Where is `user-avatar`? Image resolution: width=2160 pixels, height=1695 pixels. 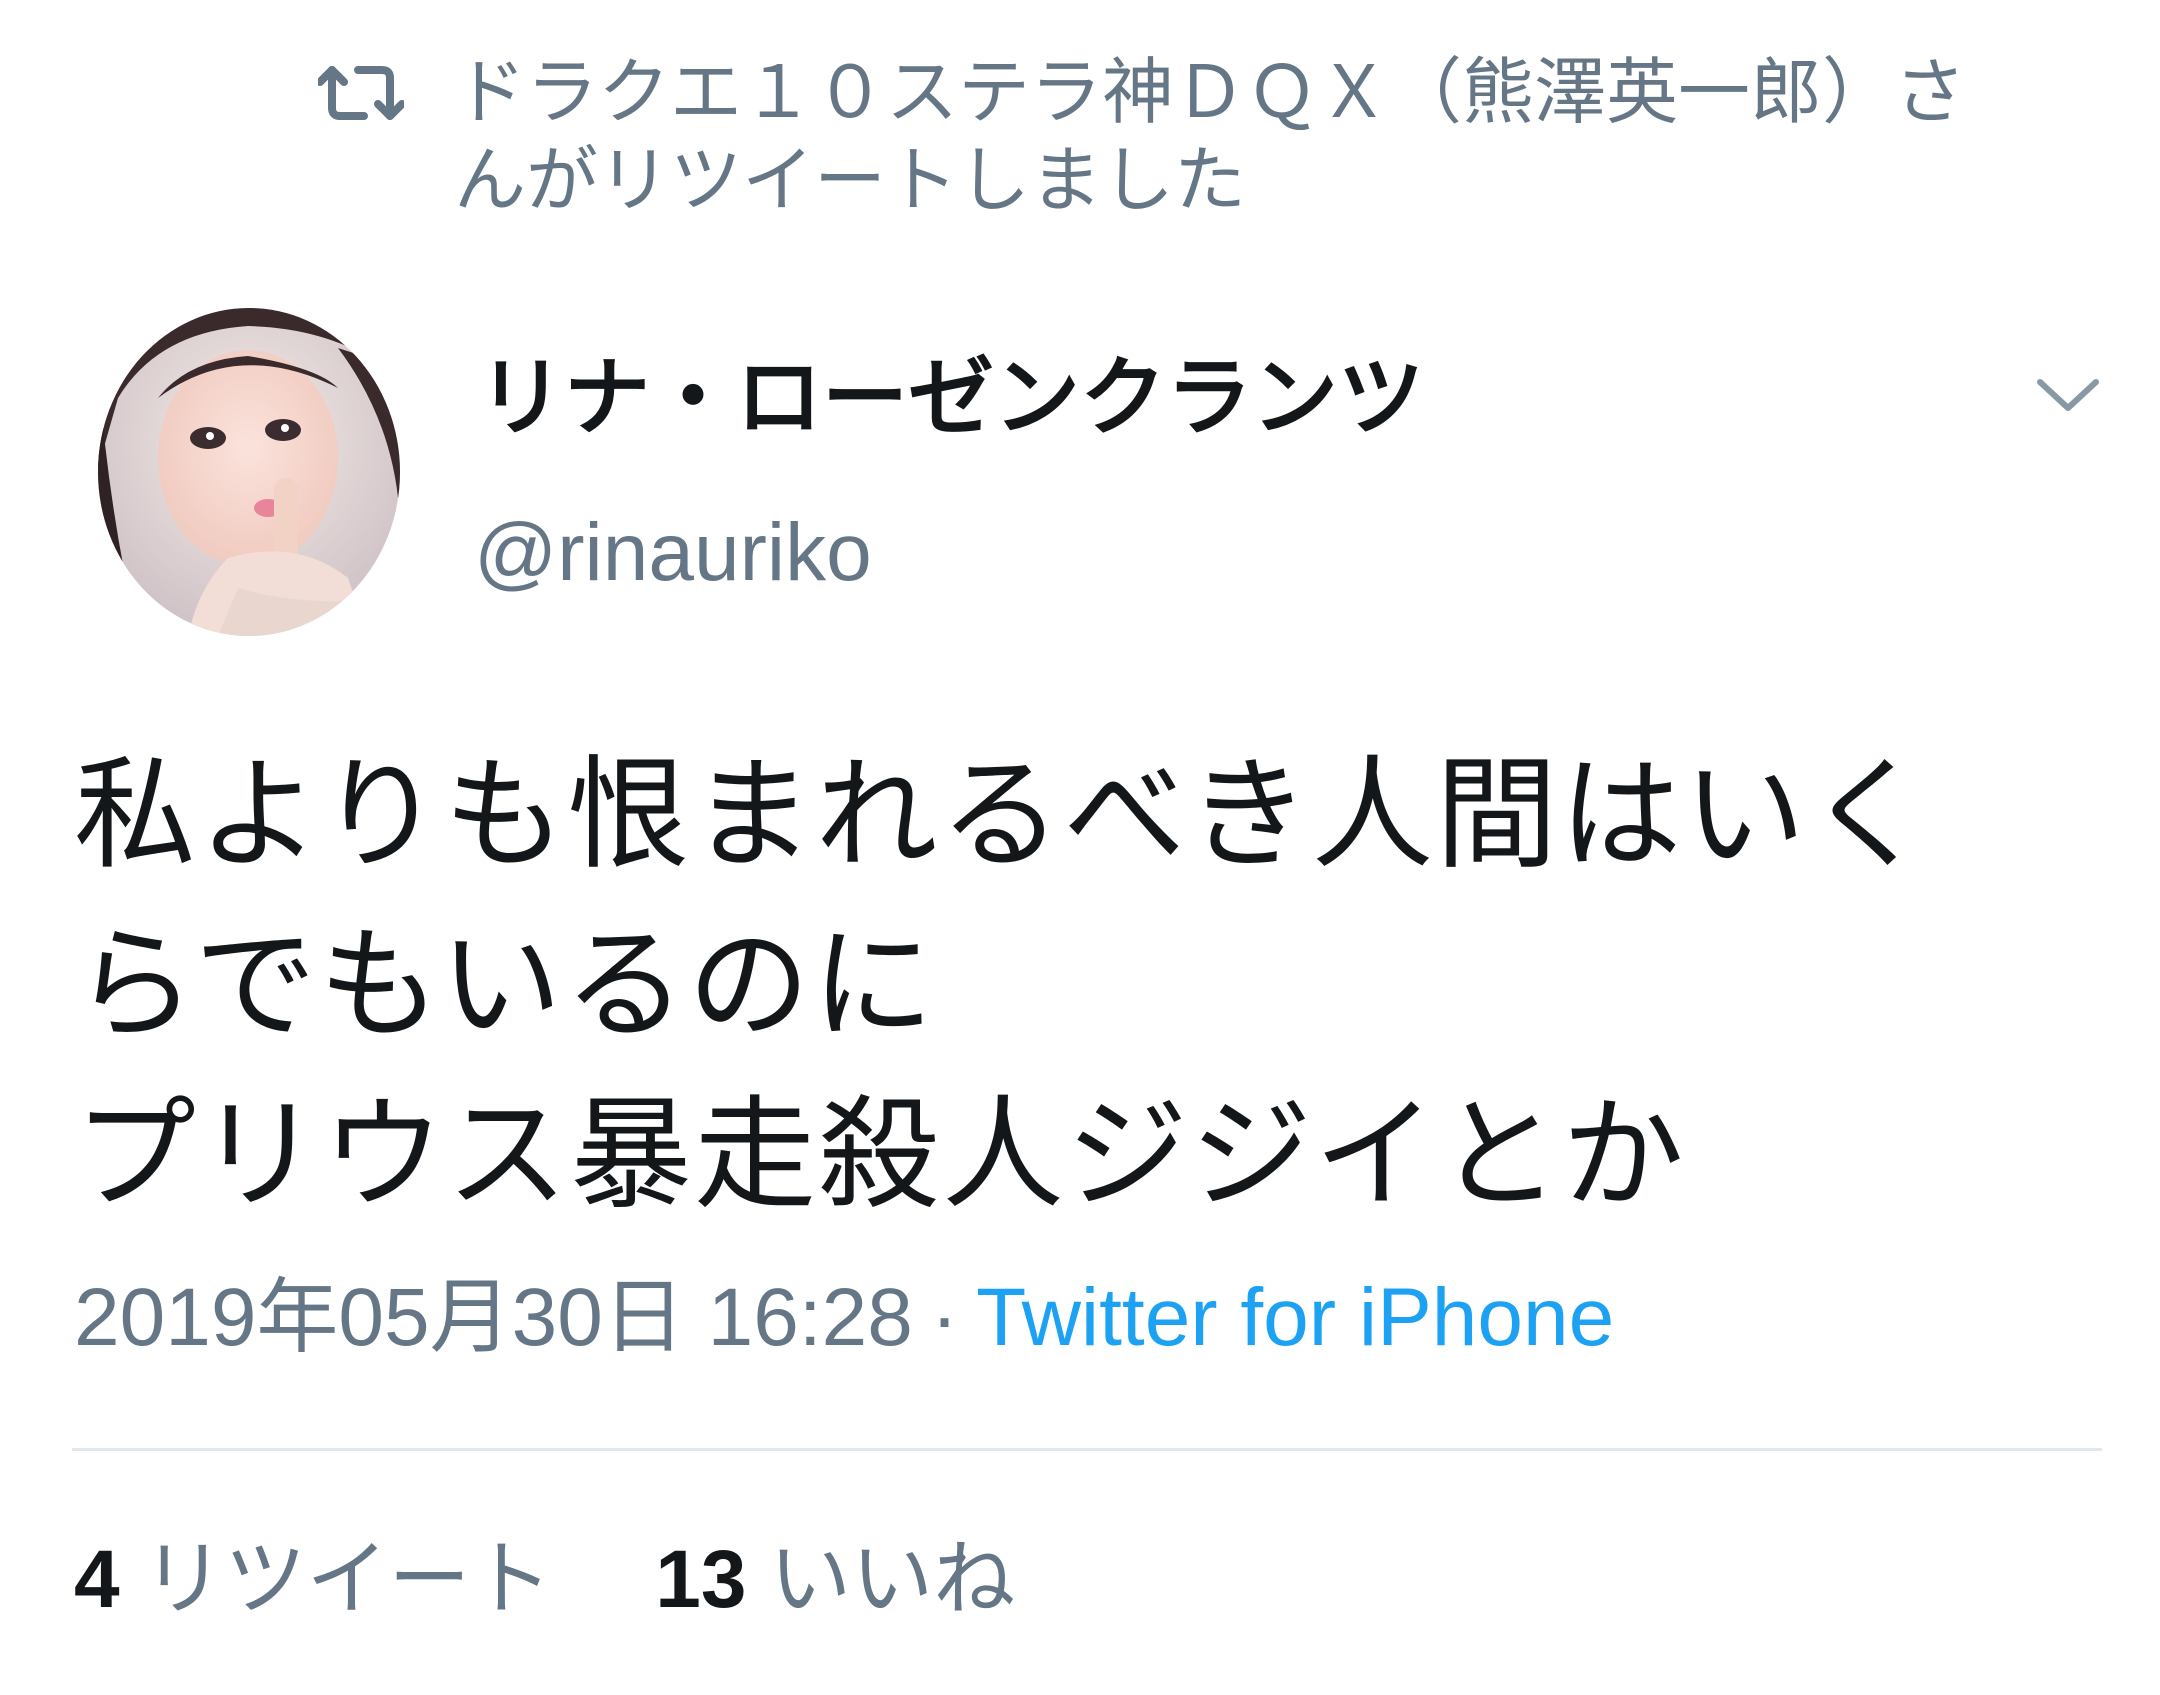 user-avatar is located at coordinates (249, 472).